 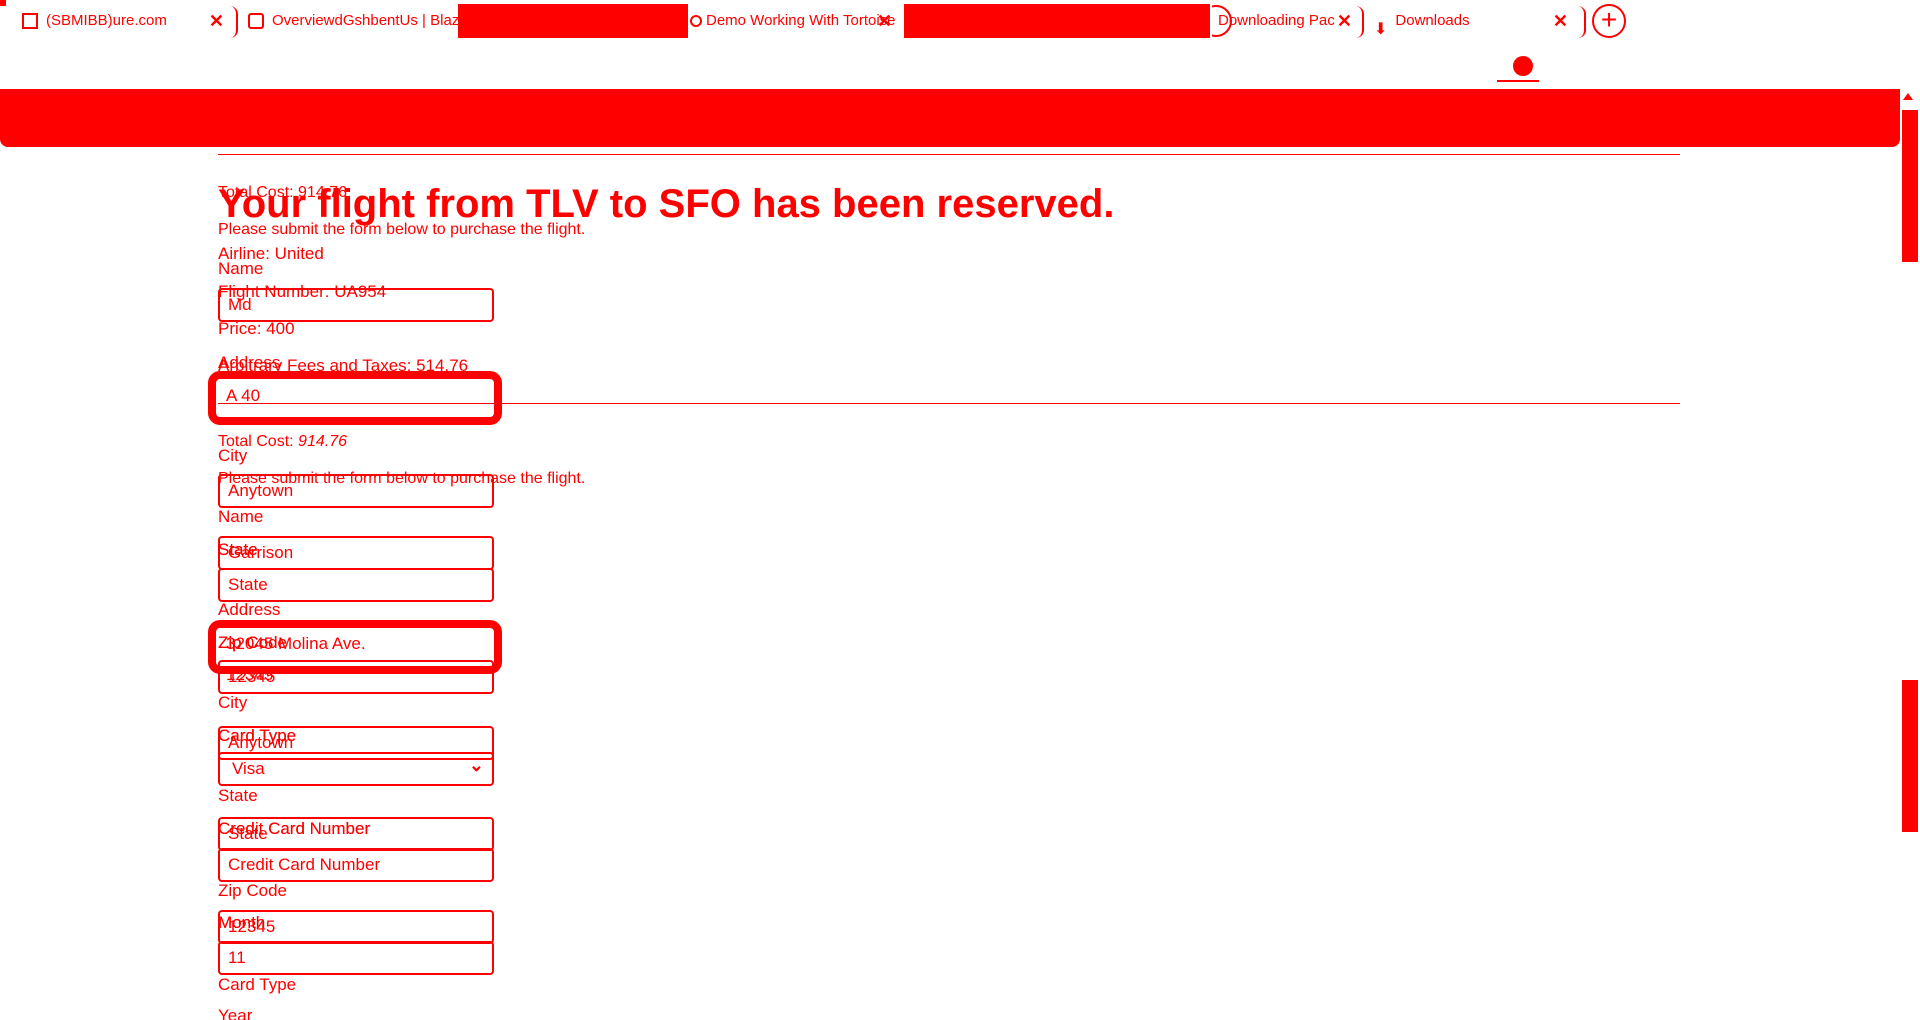 I want to click on year-label: Year, so click(x=235, y=1013).